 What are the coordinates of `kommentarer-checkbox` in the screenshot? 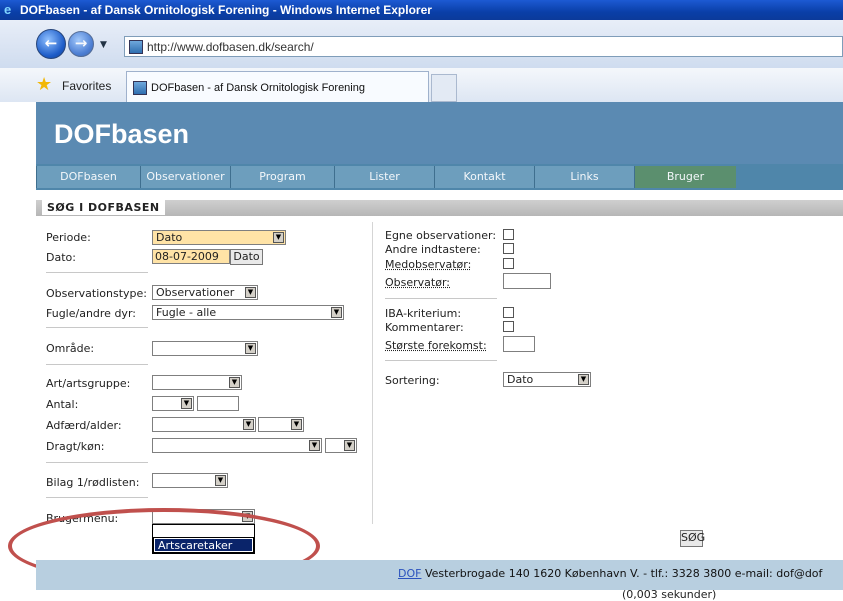 It's located at (508, 326).